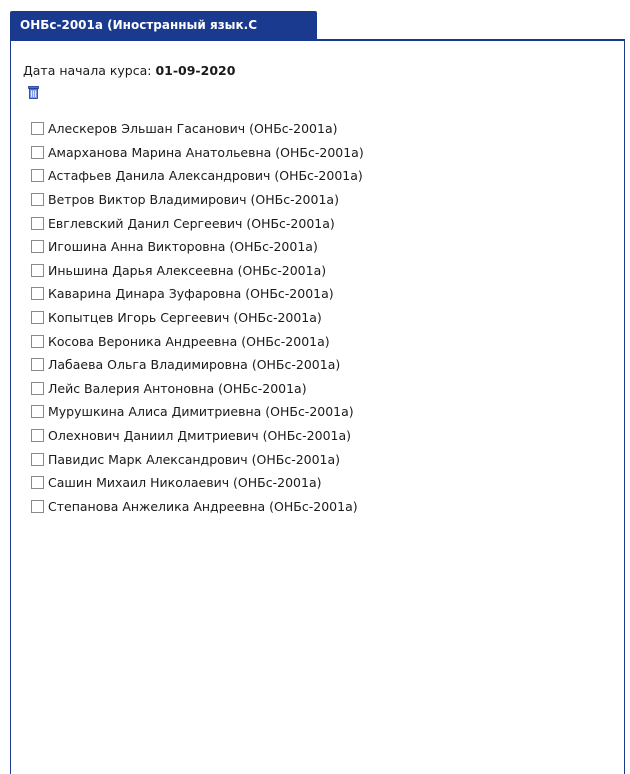  Describe the element at coordinates (33, 91) in the screenshot. I see `trash-icon` at that location.